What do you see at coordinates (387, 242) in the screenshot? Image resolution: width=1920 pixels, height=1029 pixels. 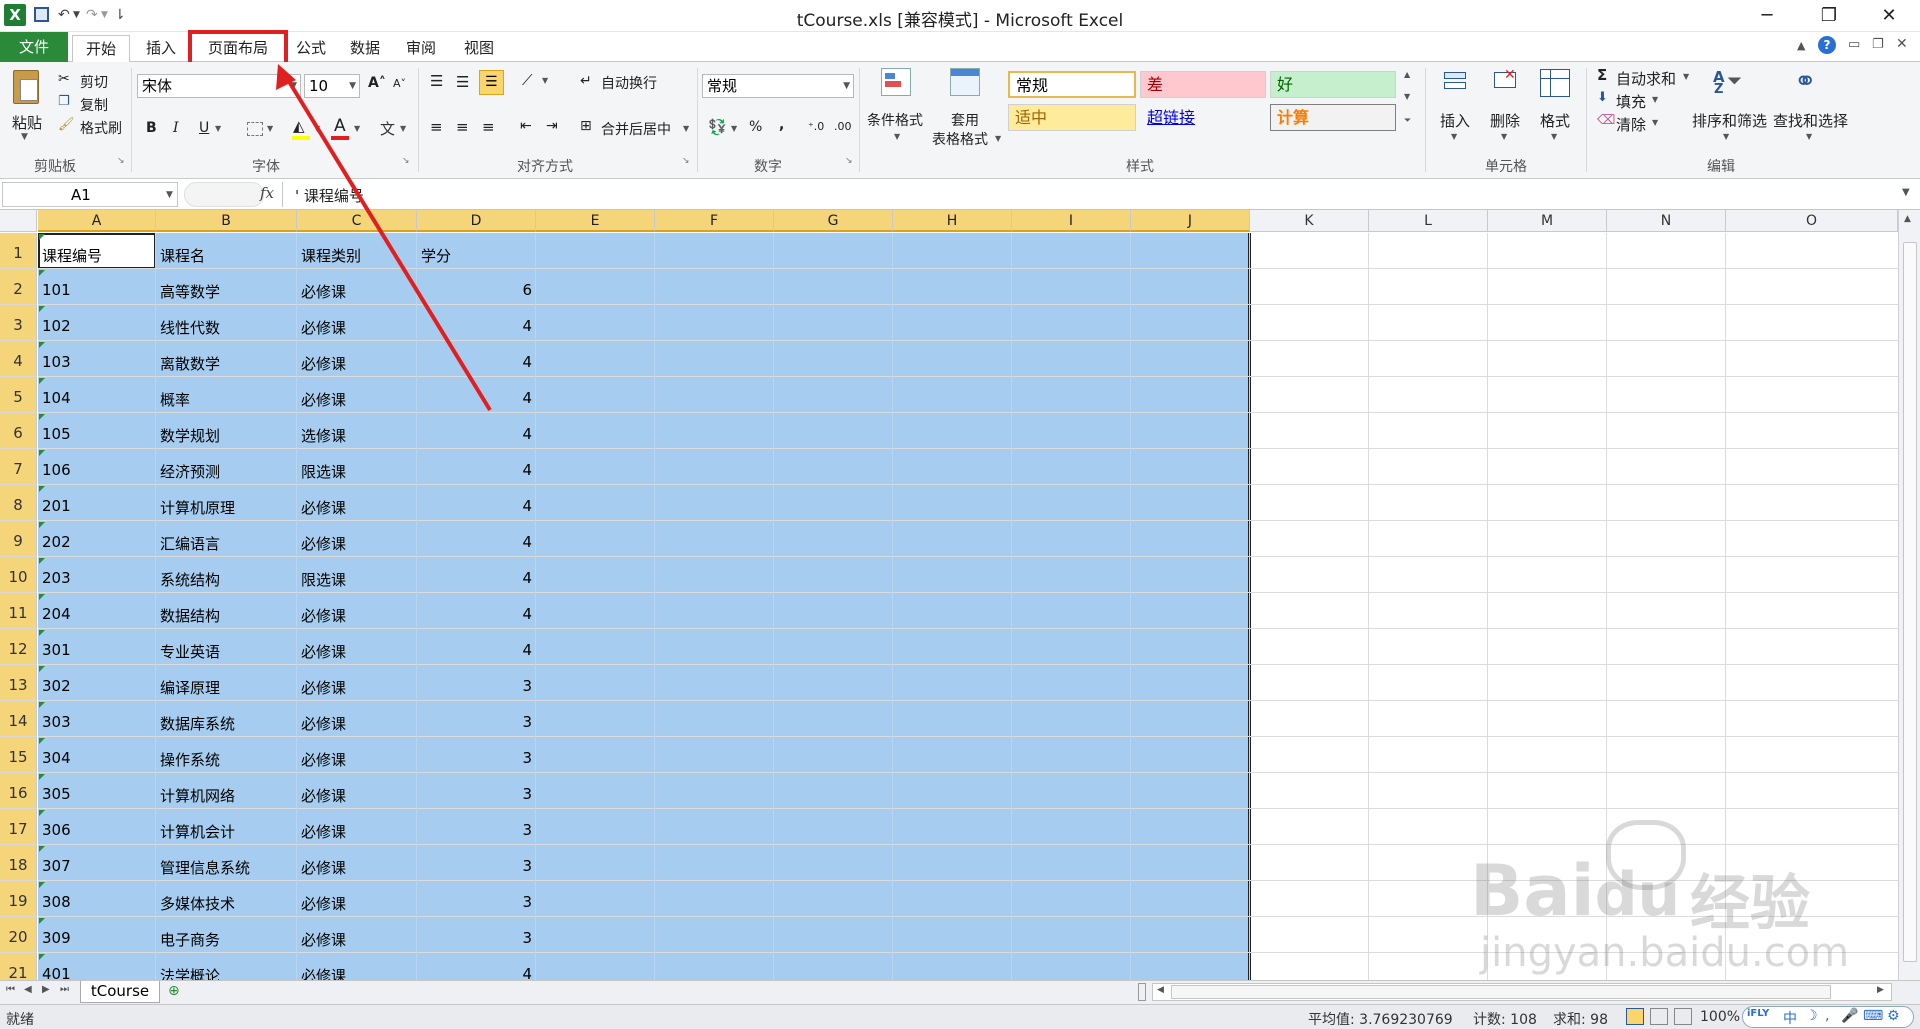 I see `arrow-shaft` at bounding box center [387, 242].